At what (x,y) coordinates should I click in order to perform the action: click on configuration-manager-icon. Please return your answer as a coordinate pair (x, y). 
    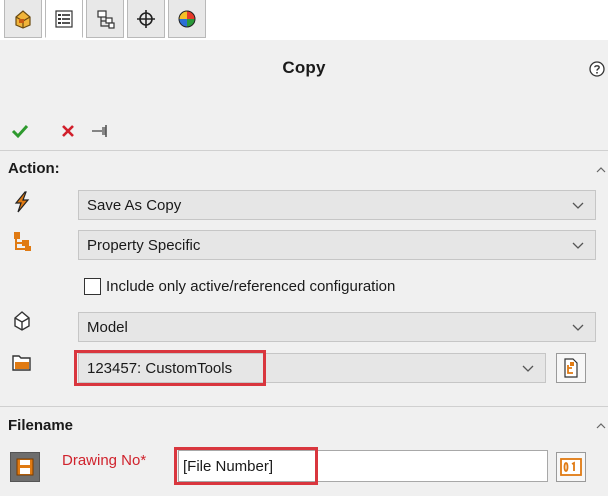
    Looking at the image, I should click on (106, 19).